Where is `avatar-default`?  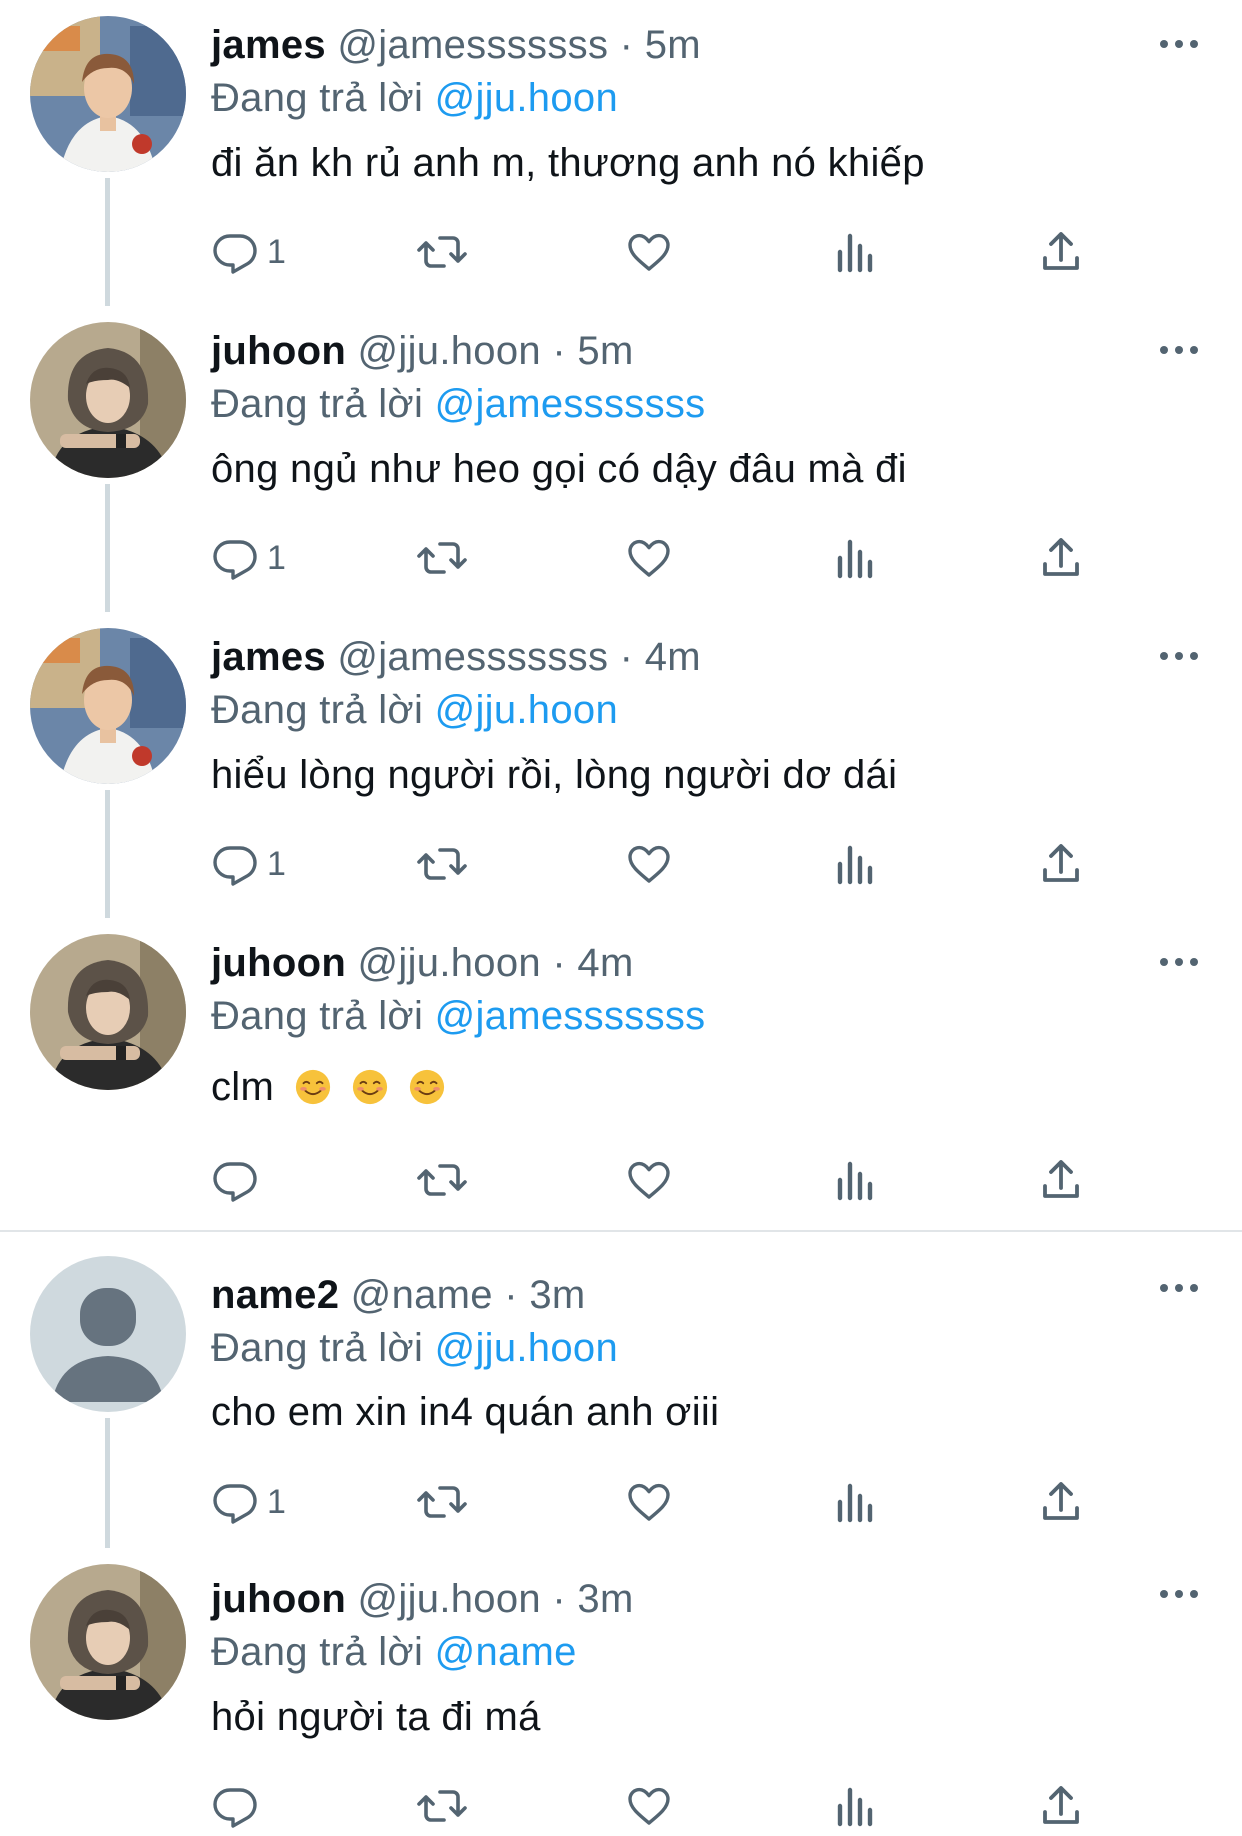
avatar-default is located at coordinates (108, 1334).